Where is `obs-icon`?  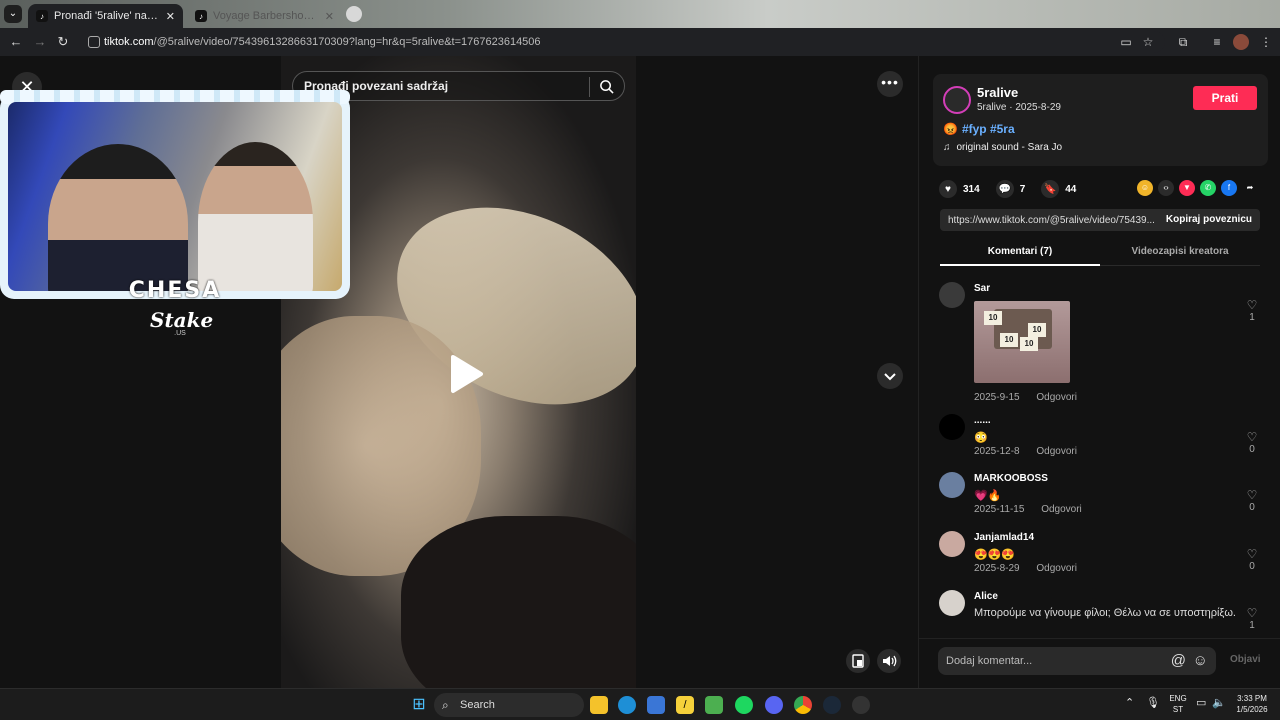
obs-icon is located at coordinates (861, 705).